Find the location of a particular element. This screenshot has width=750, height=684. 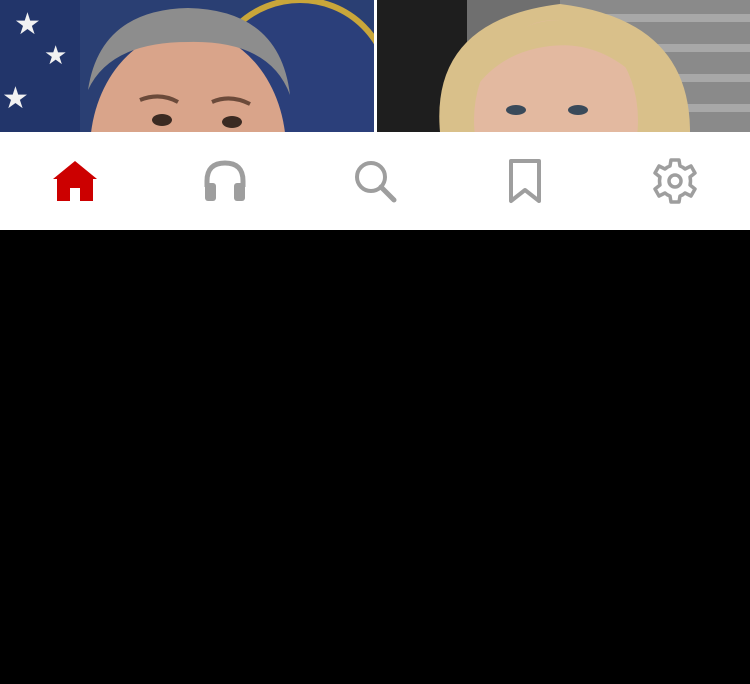

tab-settings is located at coordinates (675, 181).